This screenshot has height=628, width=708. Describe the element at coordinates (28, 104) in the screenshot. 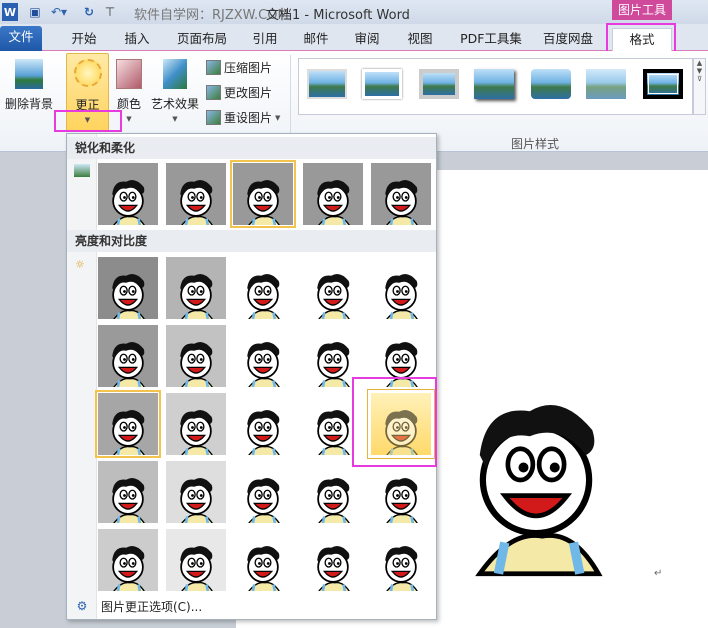

I see `remove-background-label: 删除背景` at that location.